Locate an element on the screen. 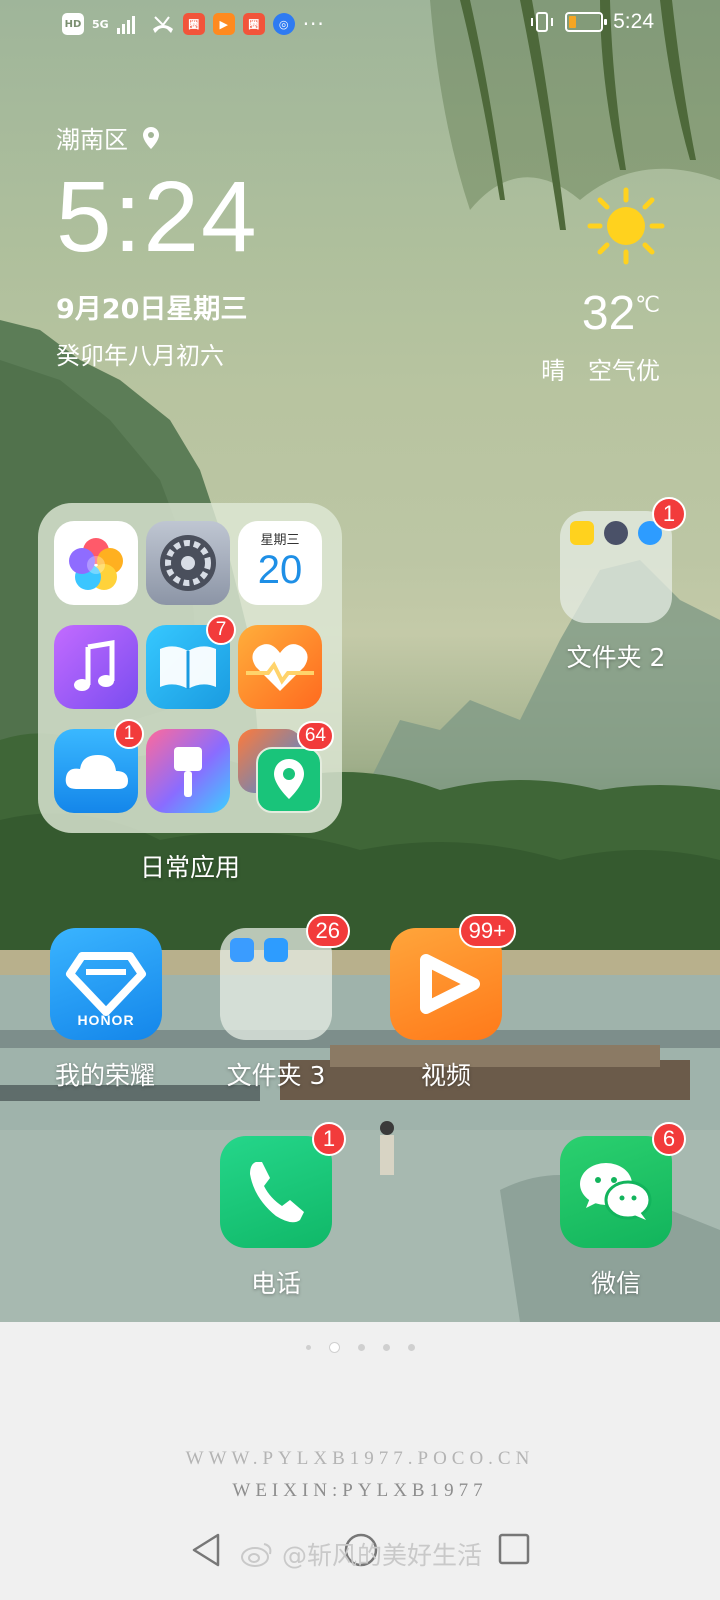 This screenshot has width=720, height=1600. browser-notification-icon: ◎ is located at coordinates (283, 24).